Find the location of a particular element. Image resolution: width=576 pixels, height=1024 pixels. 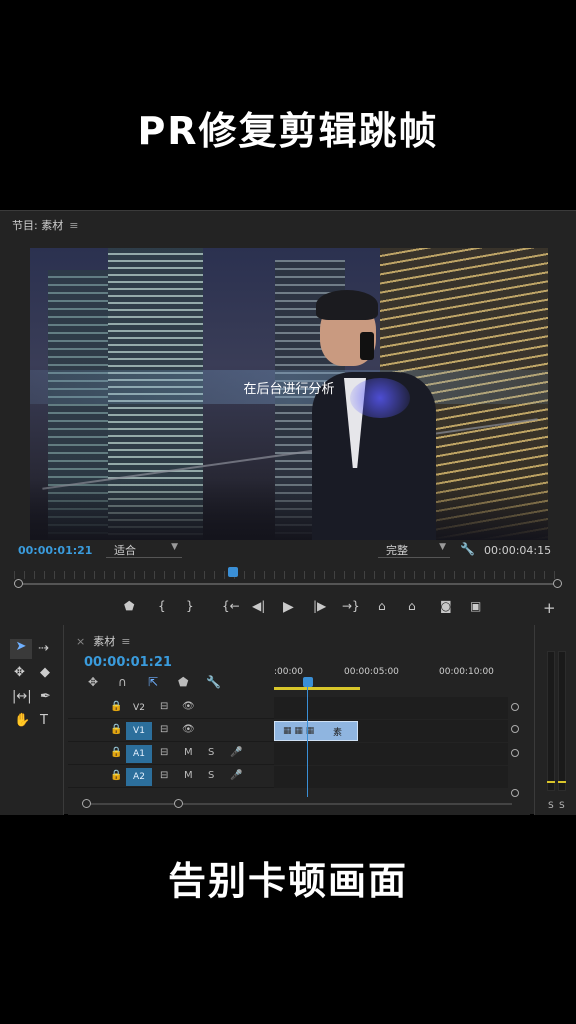

step-forward-icon: |▶ is located at coordinates (319, 606).